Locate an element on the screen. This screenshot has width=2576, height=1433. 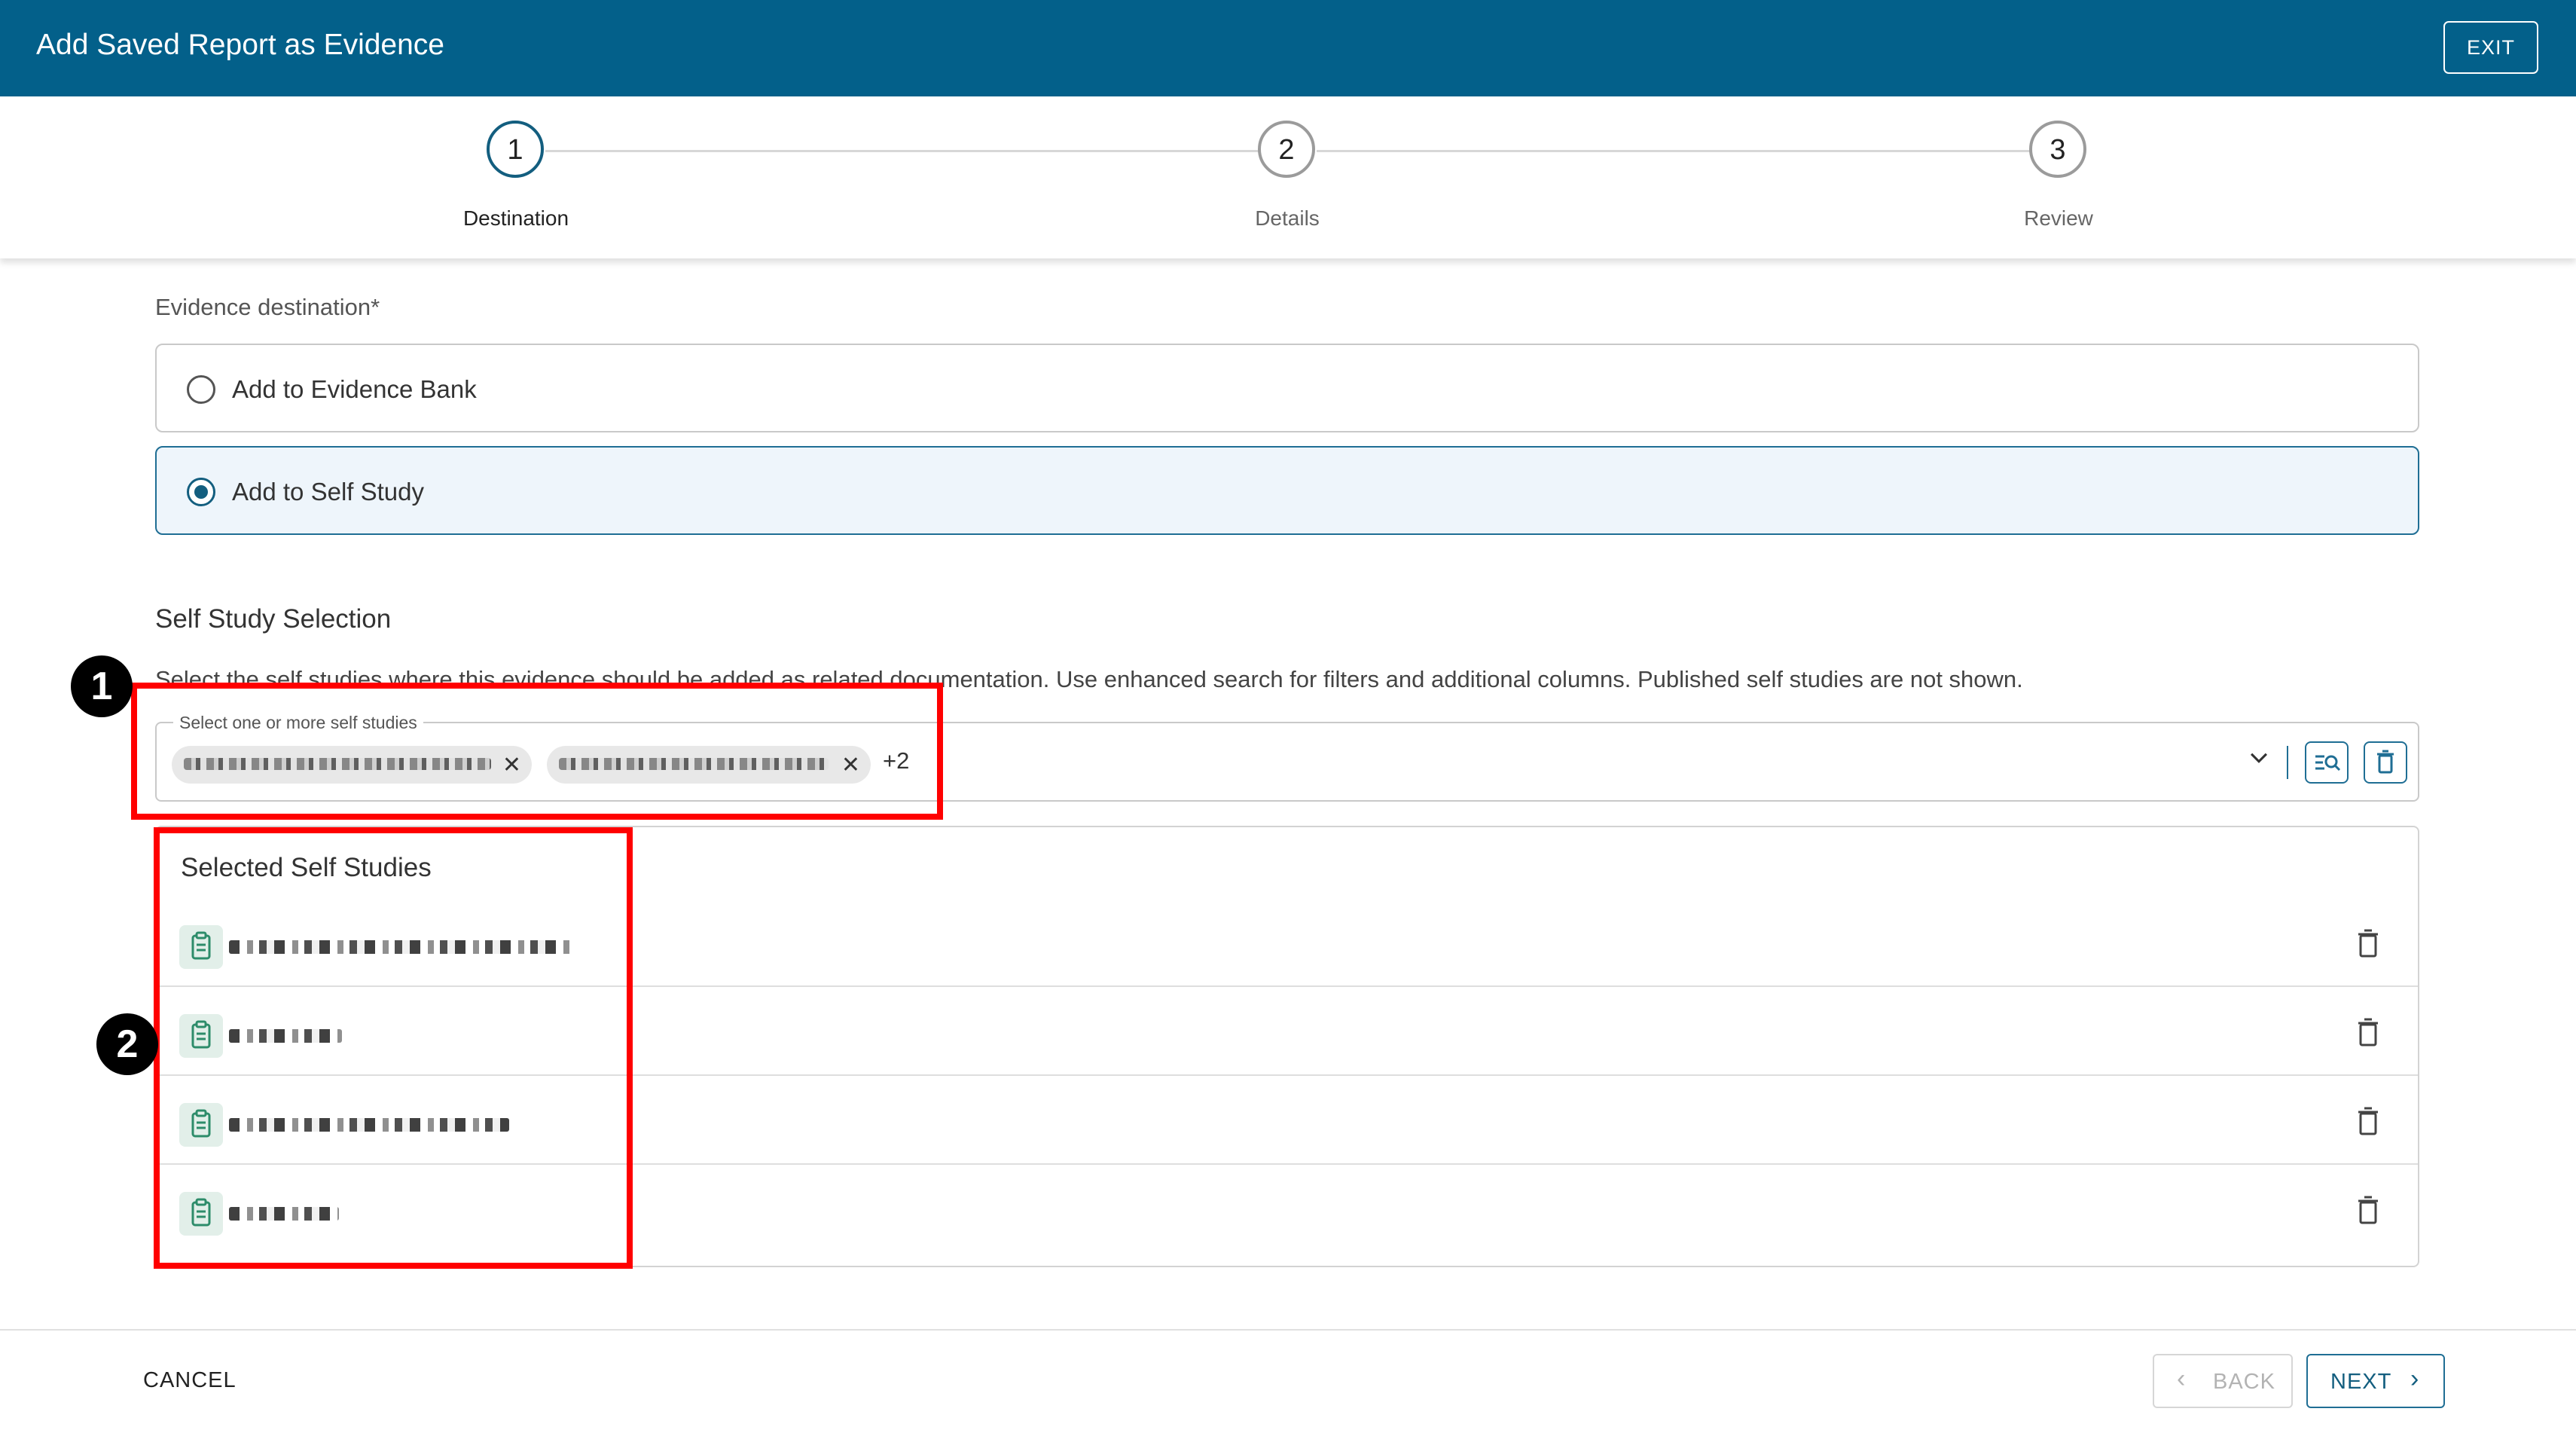
step-1-circle: 1 is located at coordinates (515, 149).